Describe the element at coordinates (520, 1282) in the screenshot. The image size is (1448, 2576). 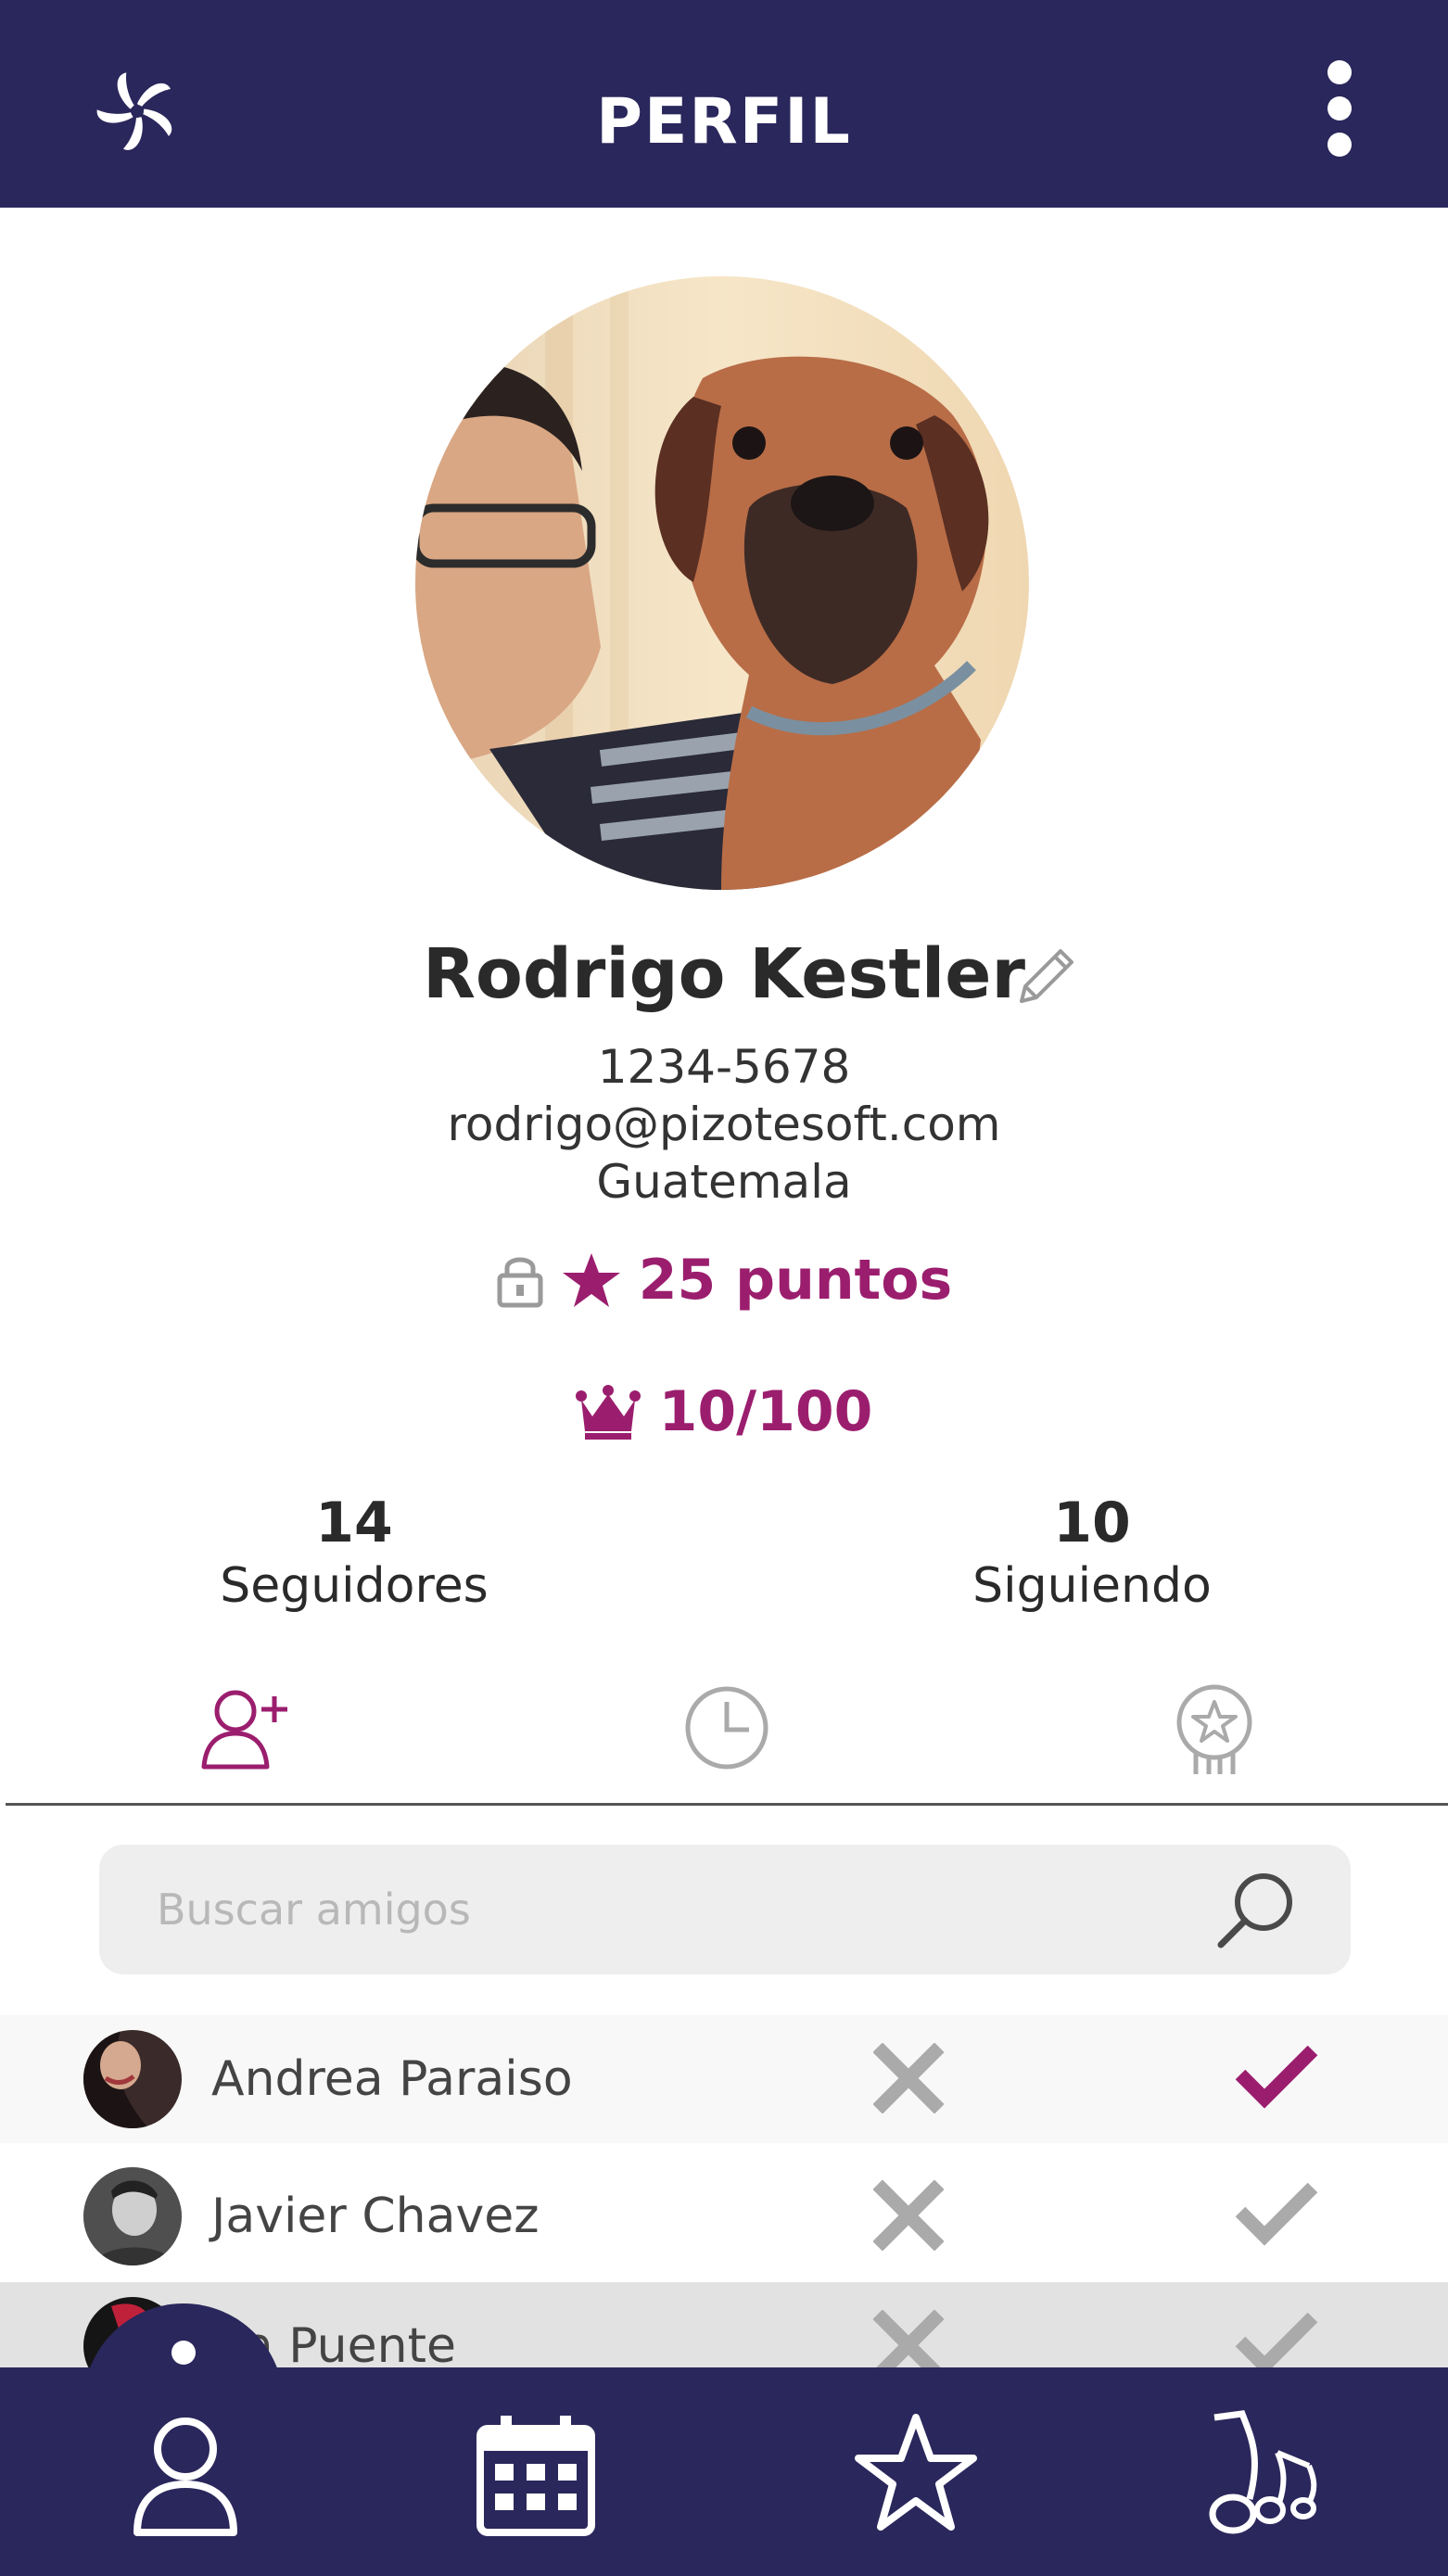
I see `lock-icon` at that location.